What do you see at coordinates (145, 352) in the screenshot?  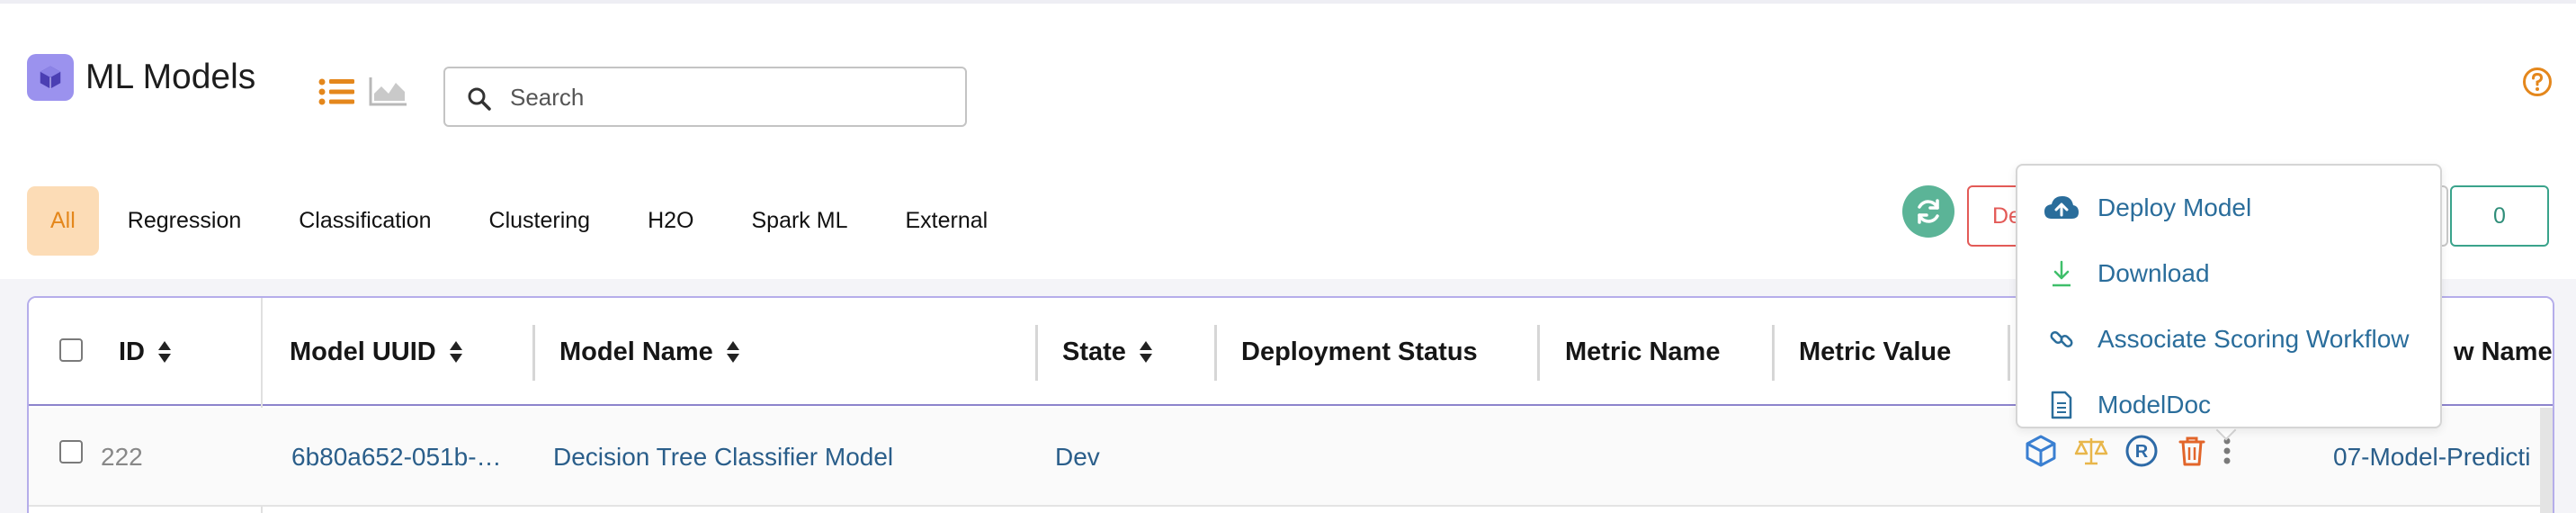 I see `column-header-id: ID` at bounding box center [145, 352].